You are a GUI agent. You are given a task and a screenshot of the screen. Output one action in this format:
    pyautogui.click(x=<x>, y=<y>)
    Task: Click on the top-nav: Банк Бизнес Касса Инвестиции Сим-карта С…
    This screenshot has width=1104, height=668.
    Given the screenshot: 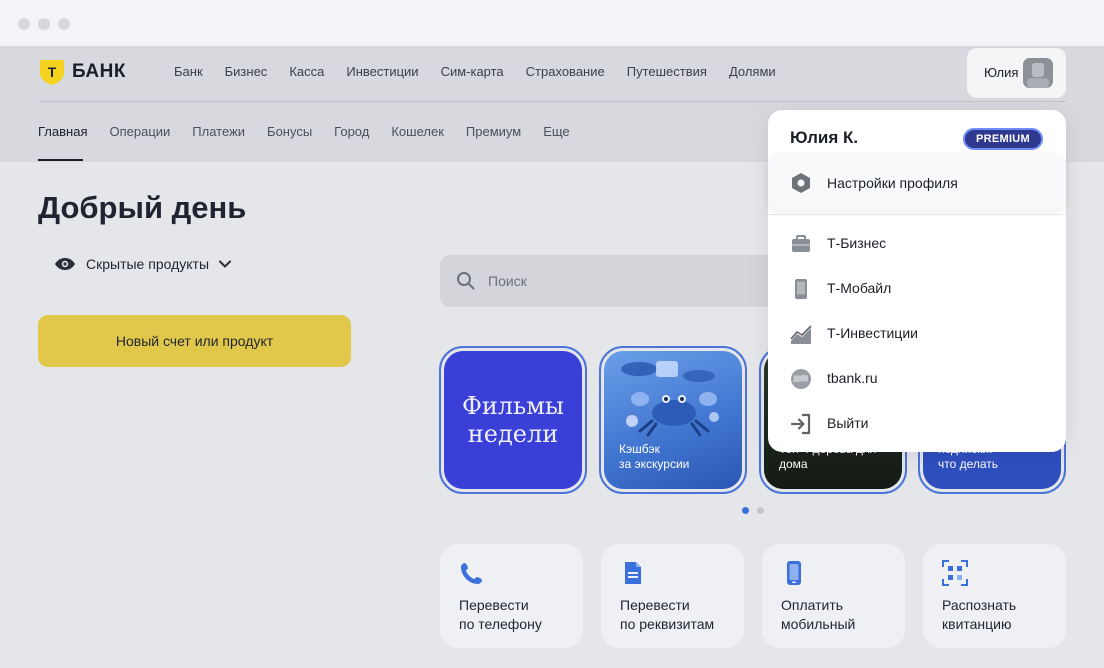 What is the action you would take?
    pyautogui.click(x=486, y=71)
    